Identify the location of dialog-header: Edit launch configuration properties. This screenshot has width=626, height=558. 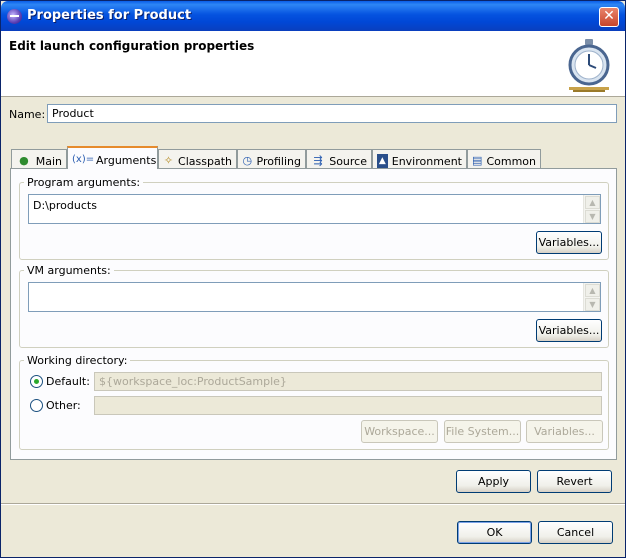
(313, 64).